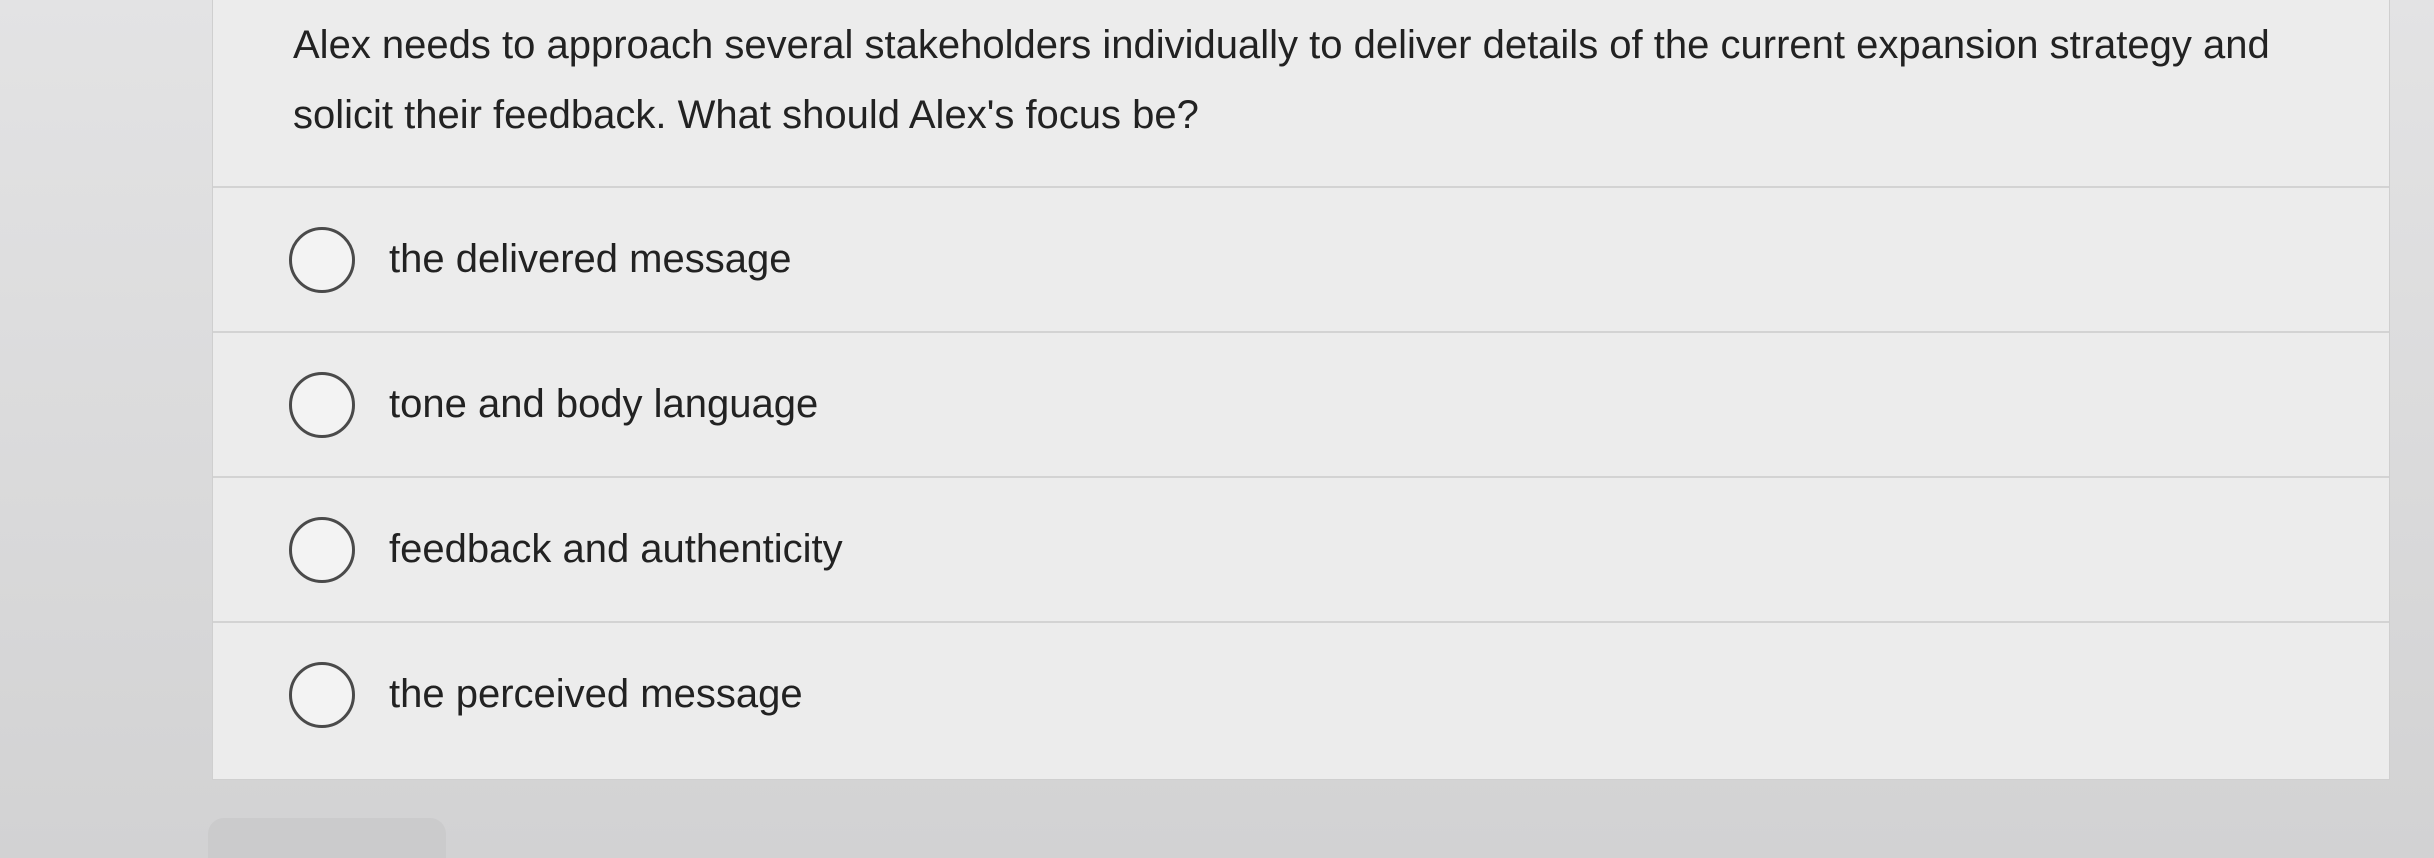 The image size is (2434, 858). Describe the element at coordinates (590, 259) in the screenshot. I see `answer-option-label: the delivered message` at that location.